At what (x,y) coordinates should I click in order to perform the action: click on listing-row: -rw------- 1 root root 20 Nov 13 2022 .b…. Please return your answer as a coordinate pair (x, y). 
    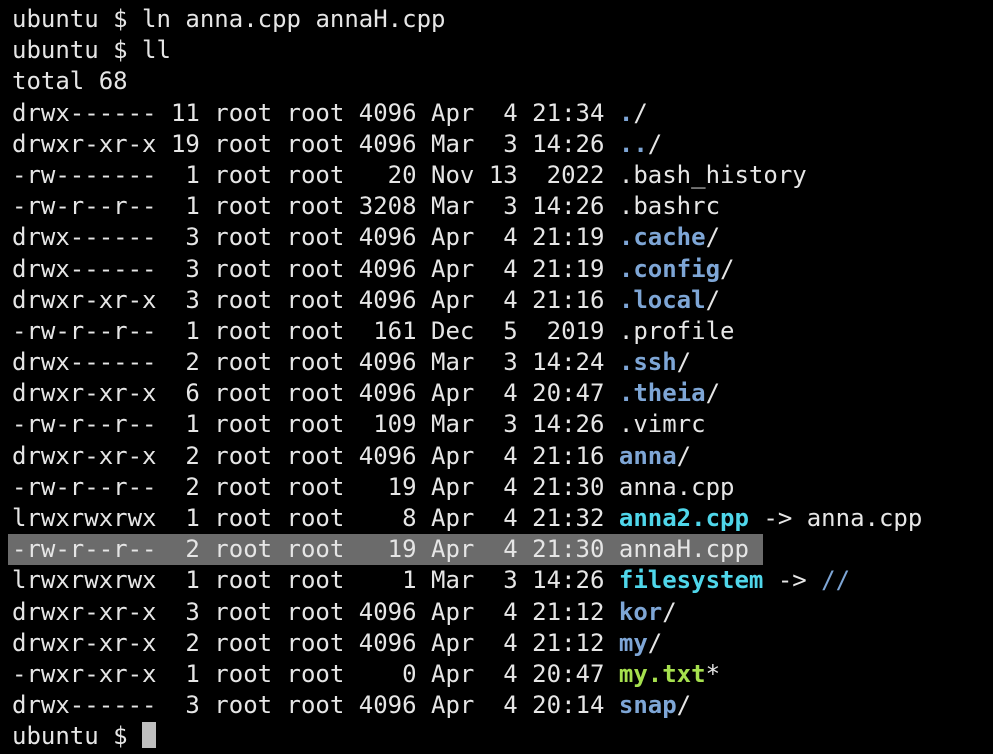
    Looking at the image, I should click on (502, 175).